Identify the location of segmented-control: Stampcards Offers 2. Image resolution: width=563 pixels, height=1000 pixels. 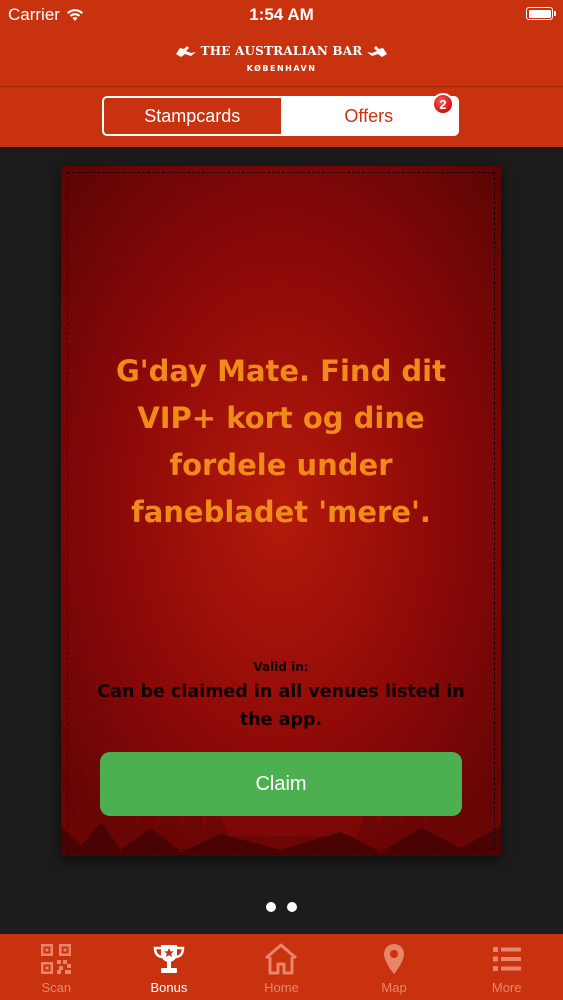
(280, 114).